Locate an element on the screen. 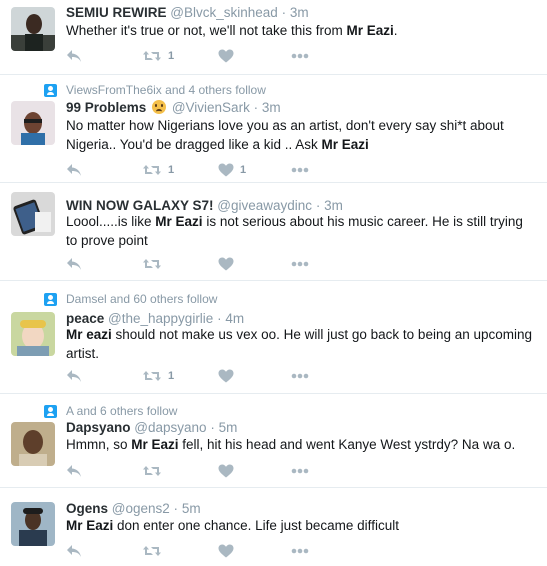 Image resolution: width=547 pixels, height=566 pixels. follow-context: Damsel and 60 others follow is located at coordinates (130, 299).